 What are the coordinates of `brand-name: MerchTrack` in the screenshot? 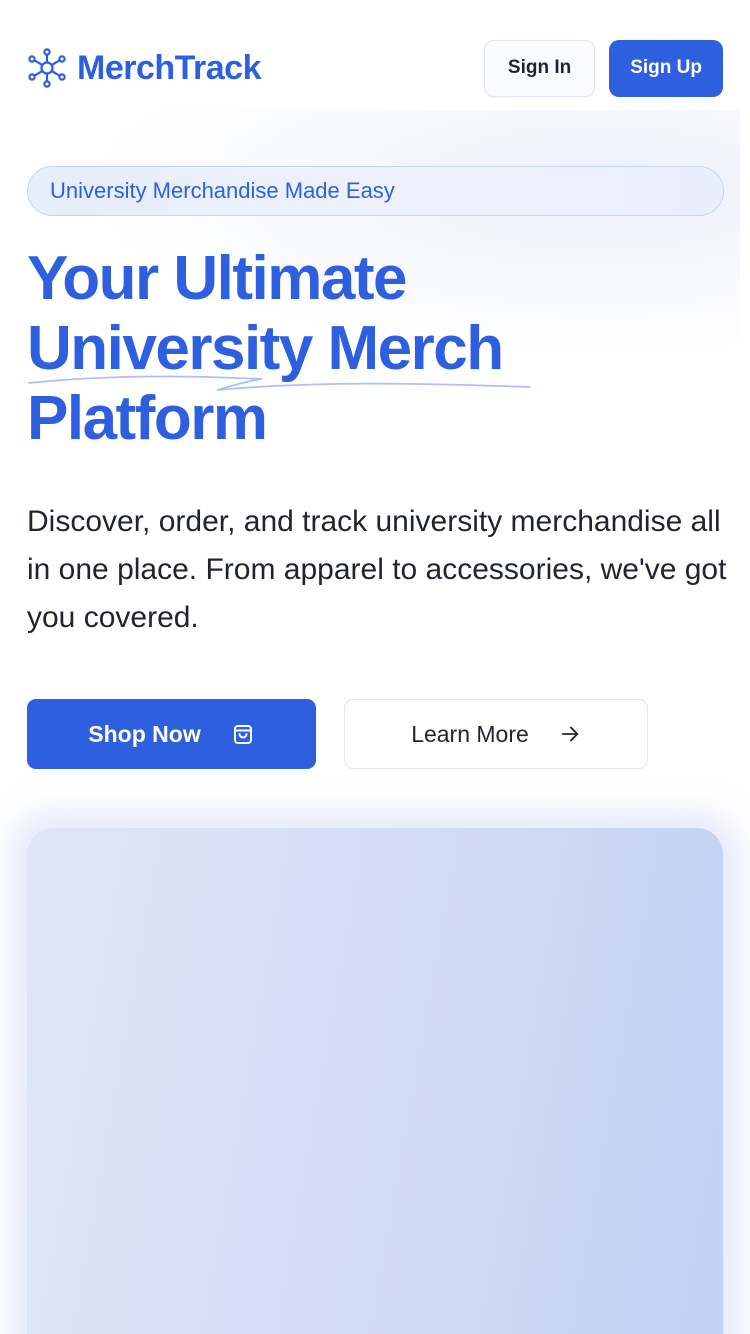 It's located at (169, 67).